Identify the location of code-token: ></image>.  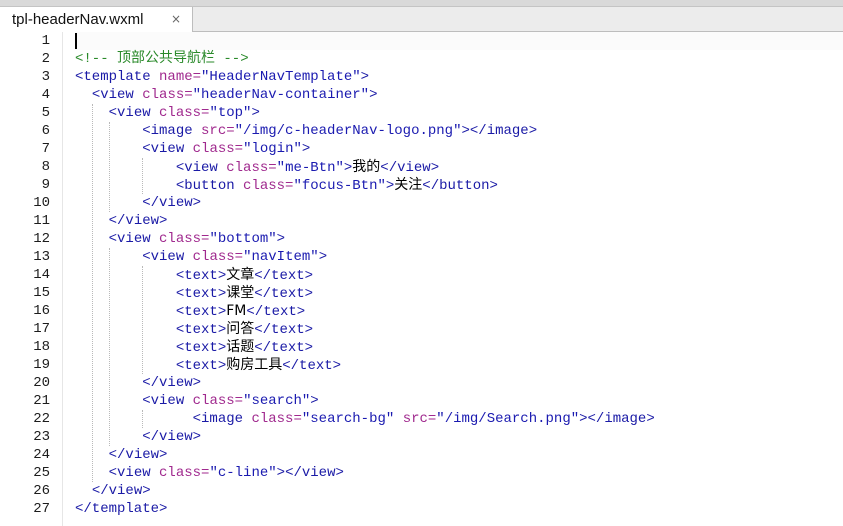
(499, 131).